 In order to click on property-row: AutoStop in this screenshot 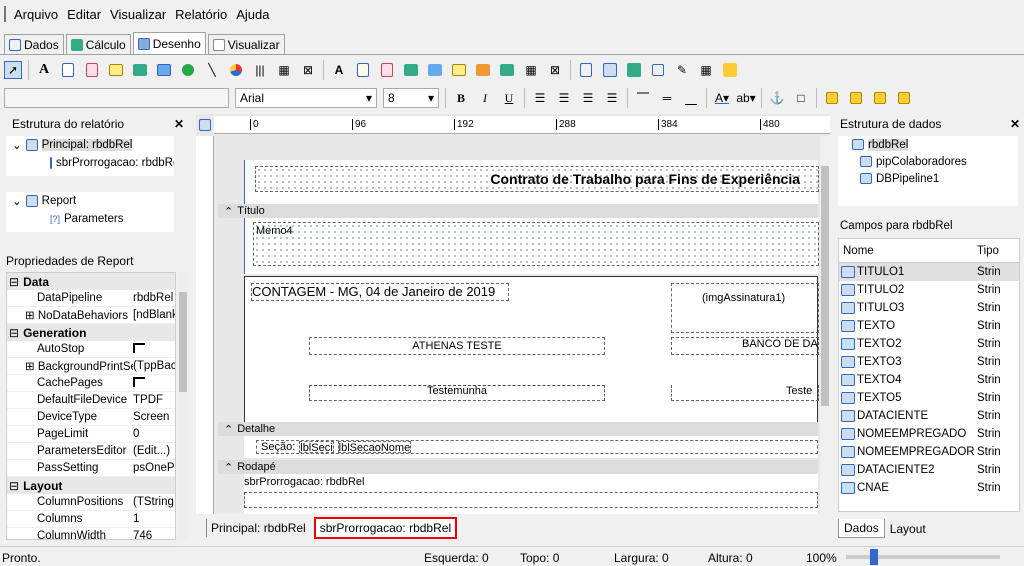, I will do `click(91, 349)`.